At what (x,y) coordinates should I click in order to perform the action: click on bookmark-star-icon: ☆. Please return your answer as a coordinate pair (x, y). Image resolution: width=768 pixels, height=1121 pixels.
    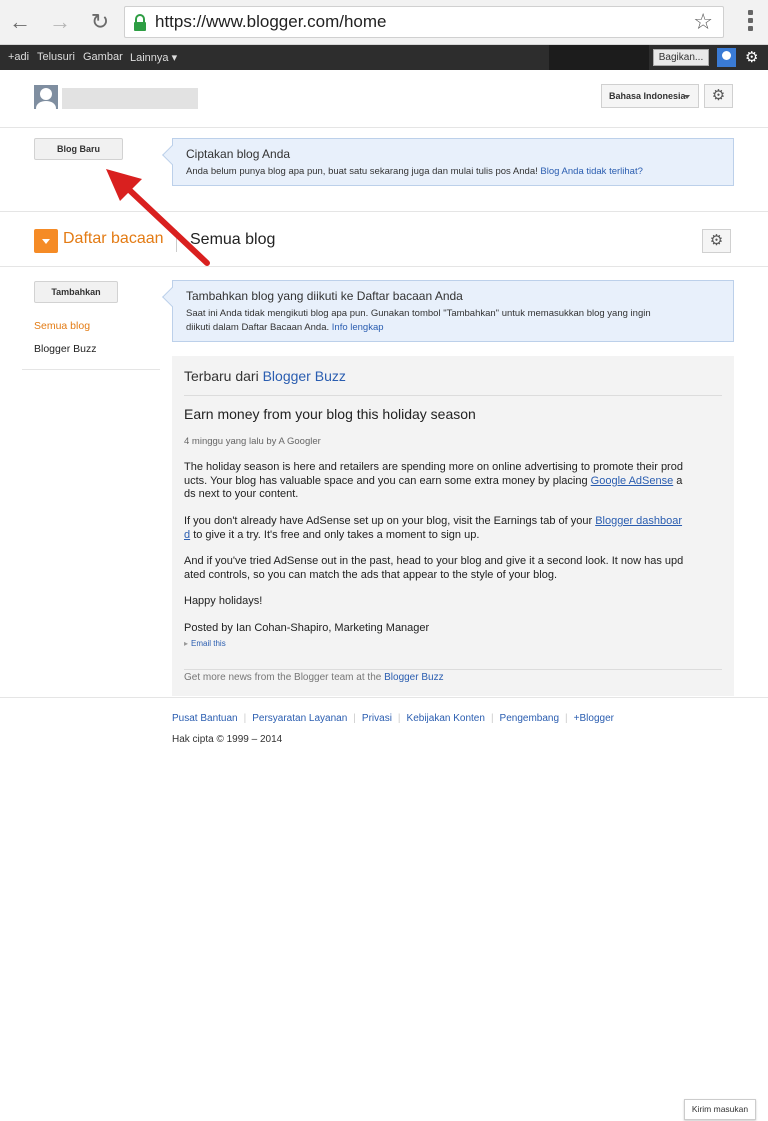
    Looking at the image, I should click on (703, 22).